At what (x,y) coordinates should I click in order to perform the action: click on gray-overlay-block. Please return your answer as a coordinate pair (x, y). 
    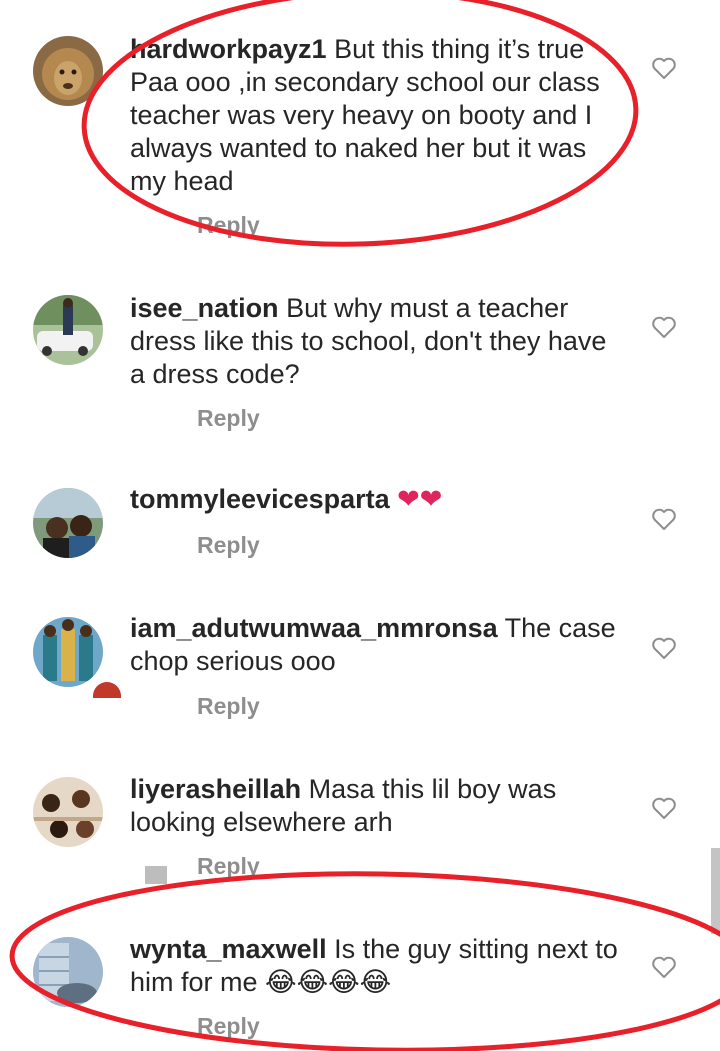
    Looking at the image, I should click on (156, 875).